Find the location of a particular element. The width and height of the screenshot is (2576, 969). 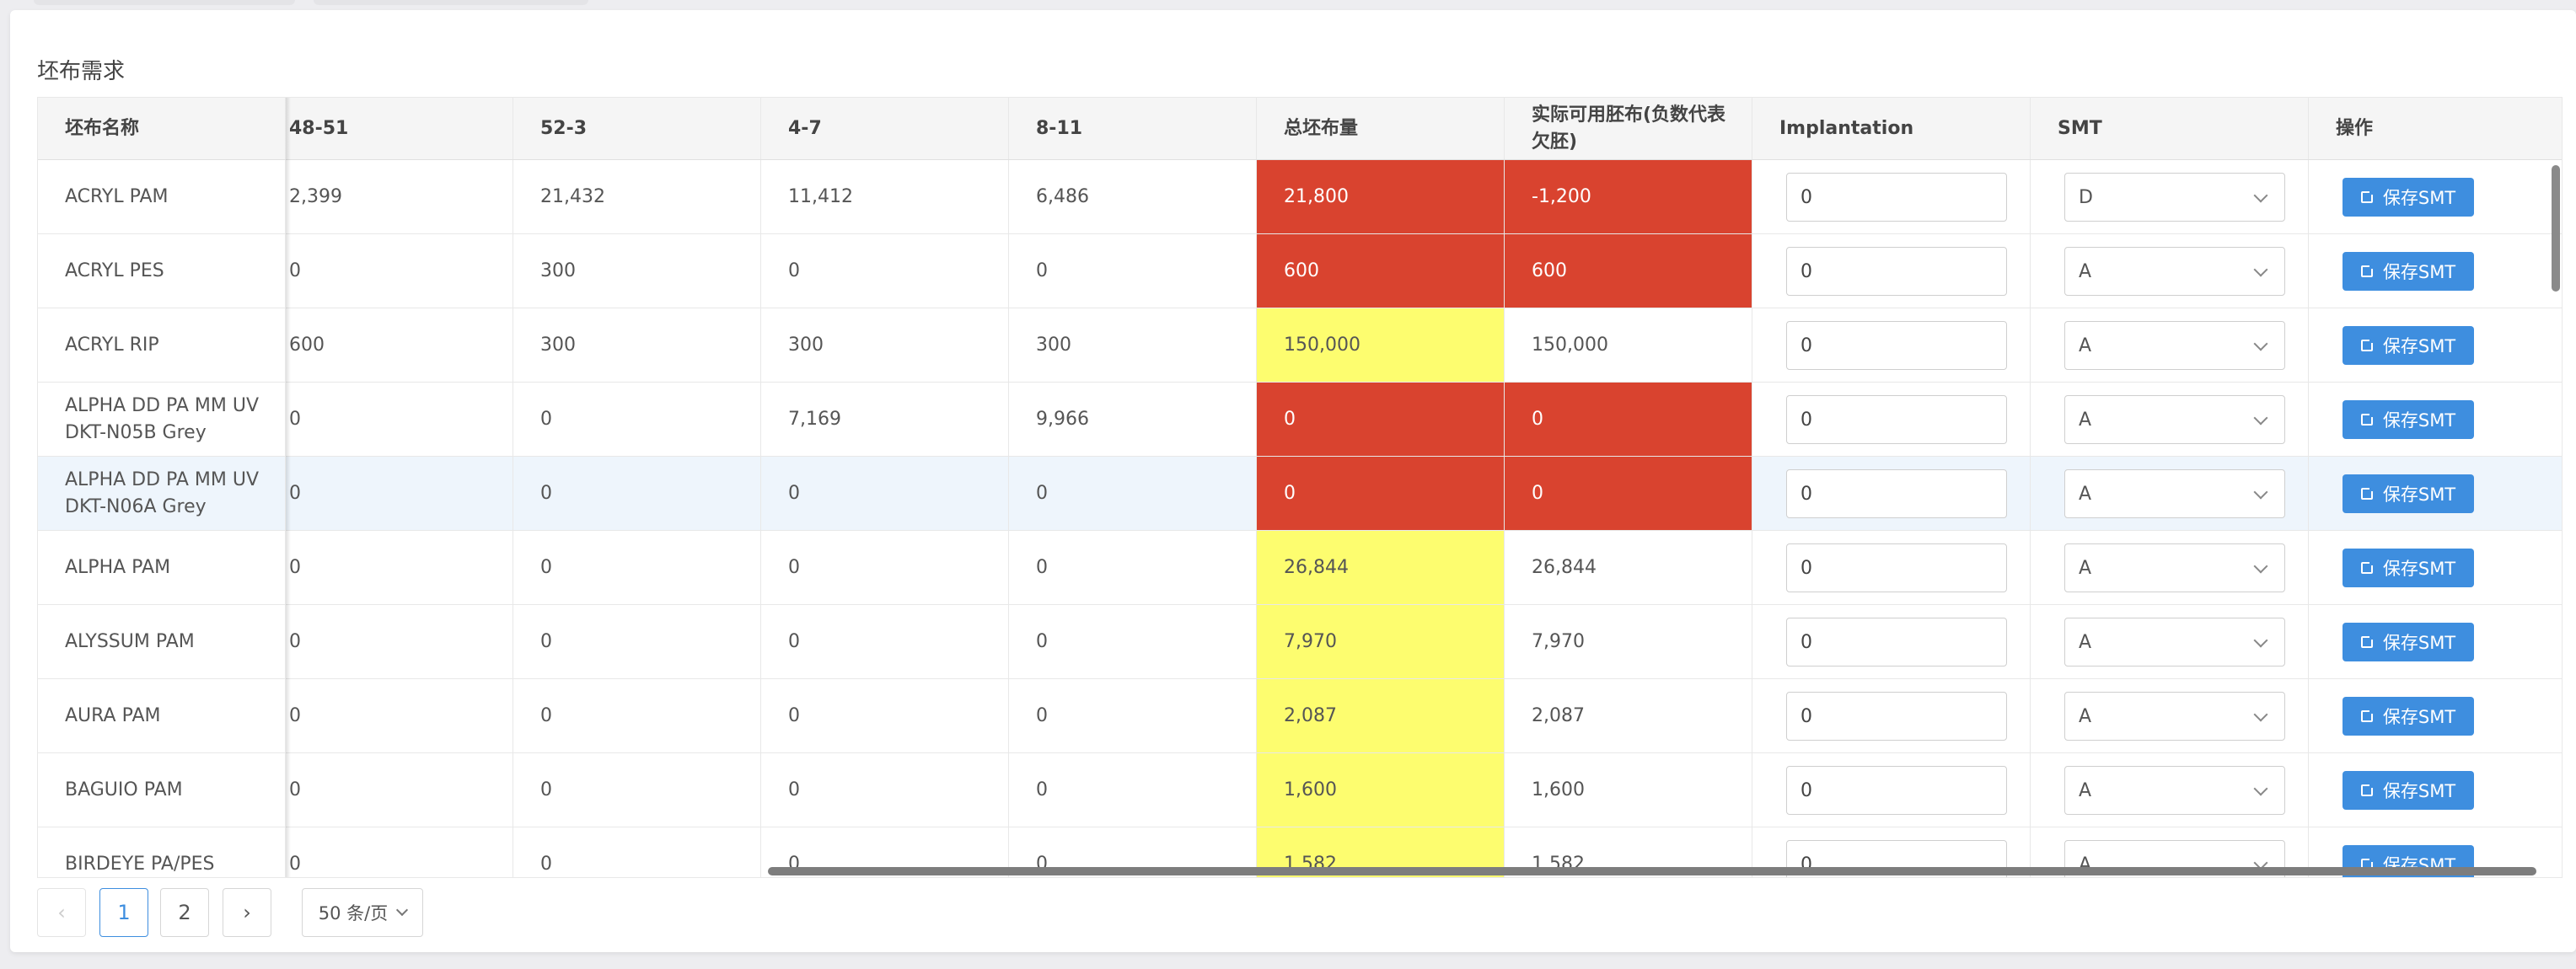

week-4-7-cell: 7,169 is located at coordinates (885, 419).